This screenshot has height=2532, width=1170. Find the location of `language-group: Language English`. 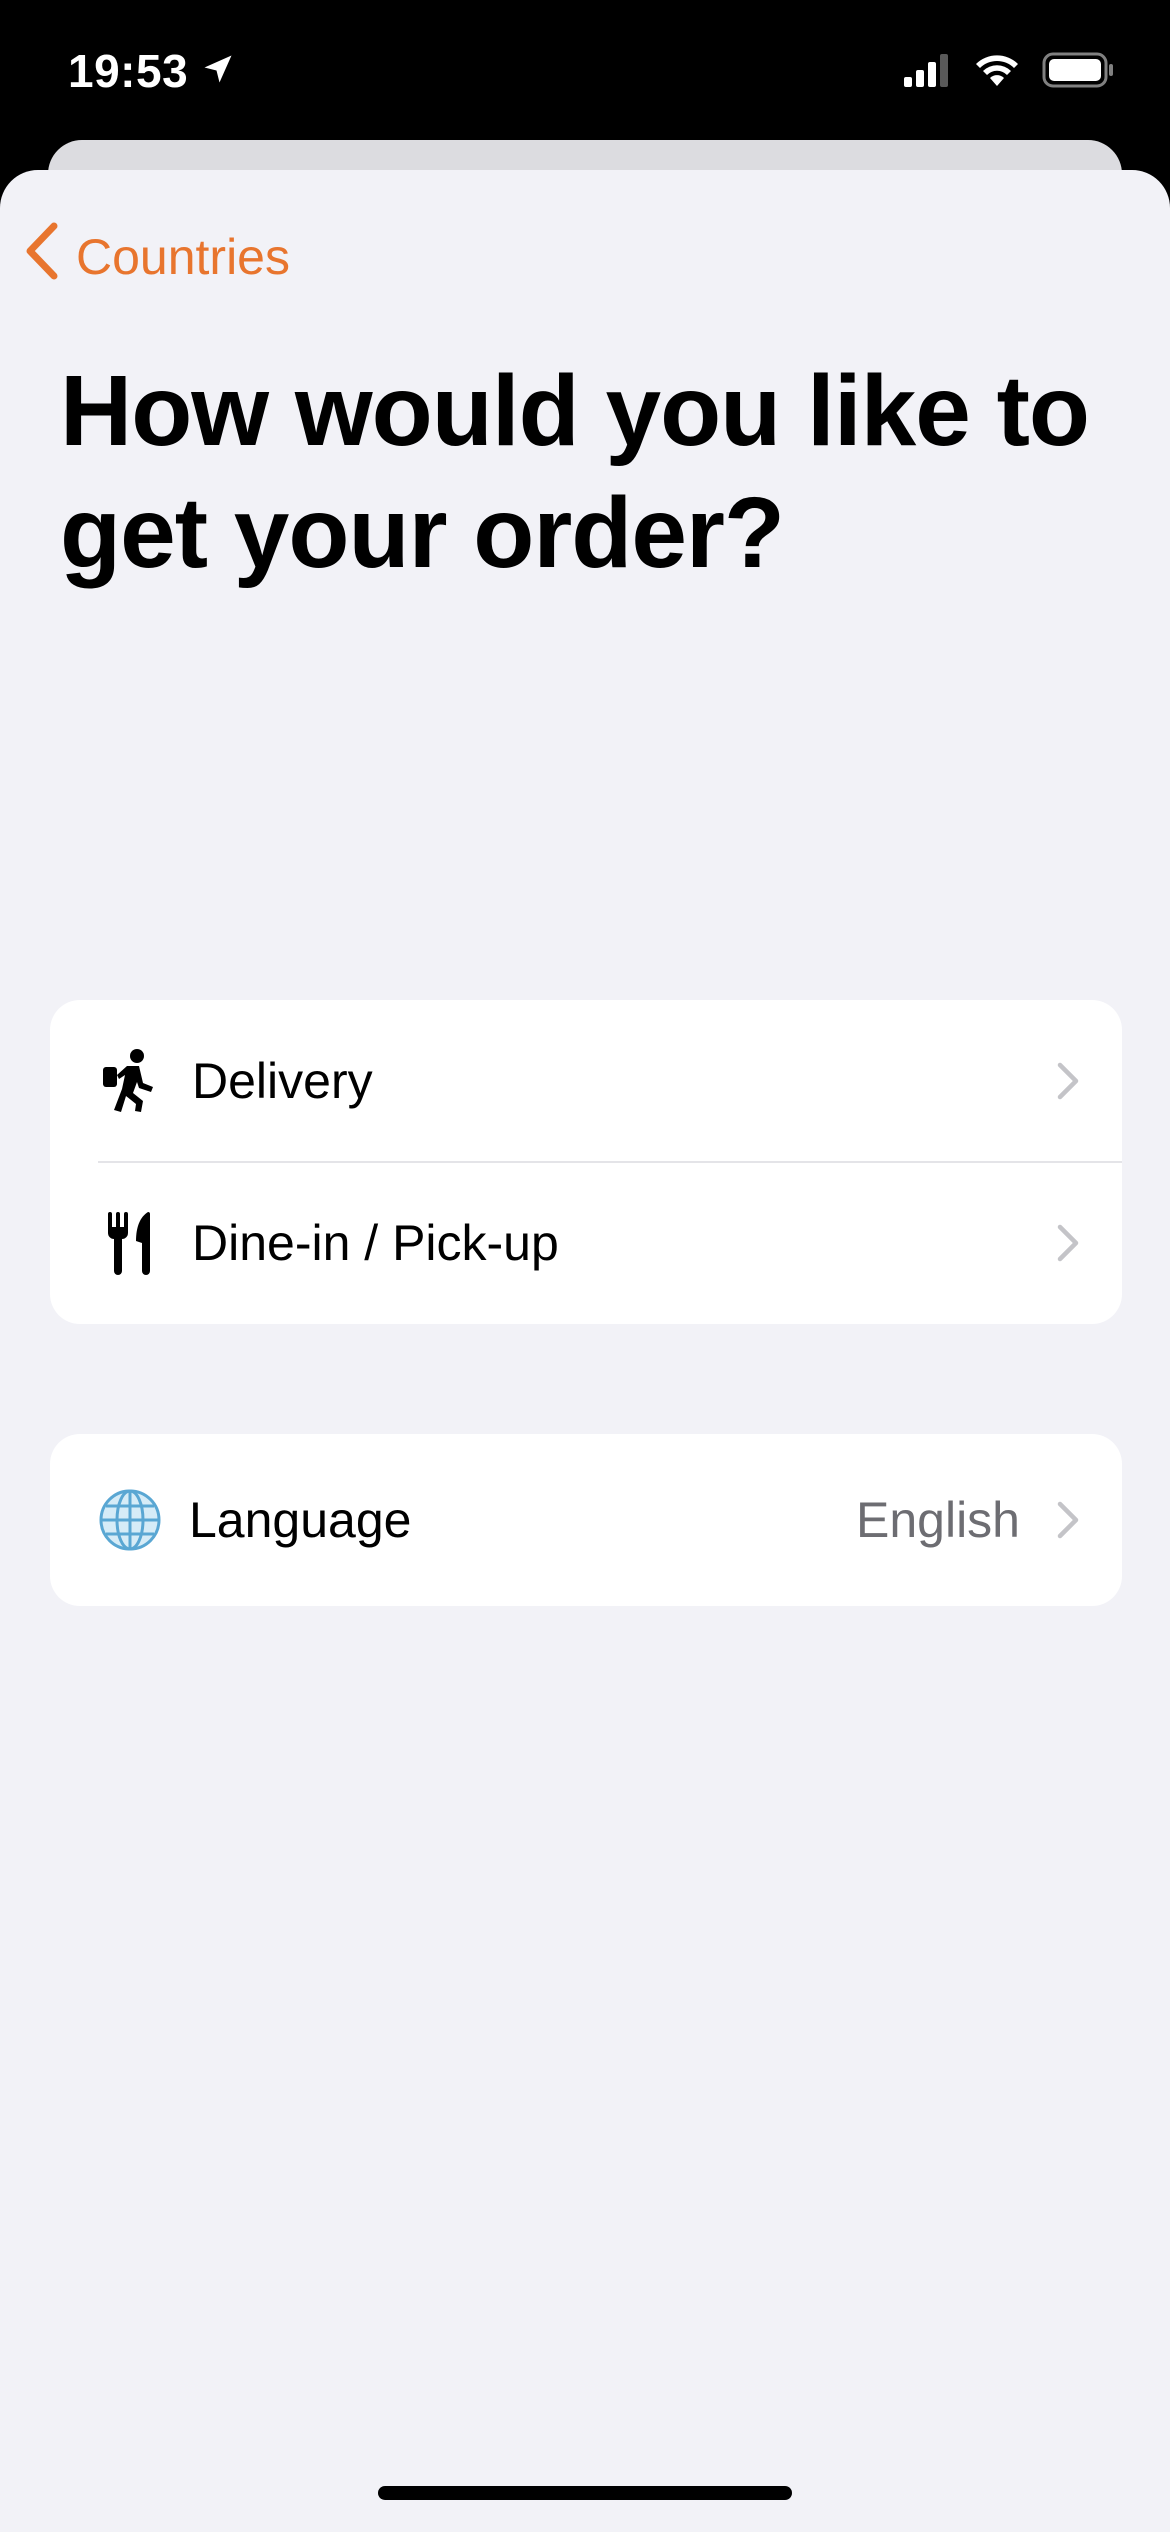

language-group: Language English is located at coordinates (586, 1520).